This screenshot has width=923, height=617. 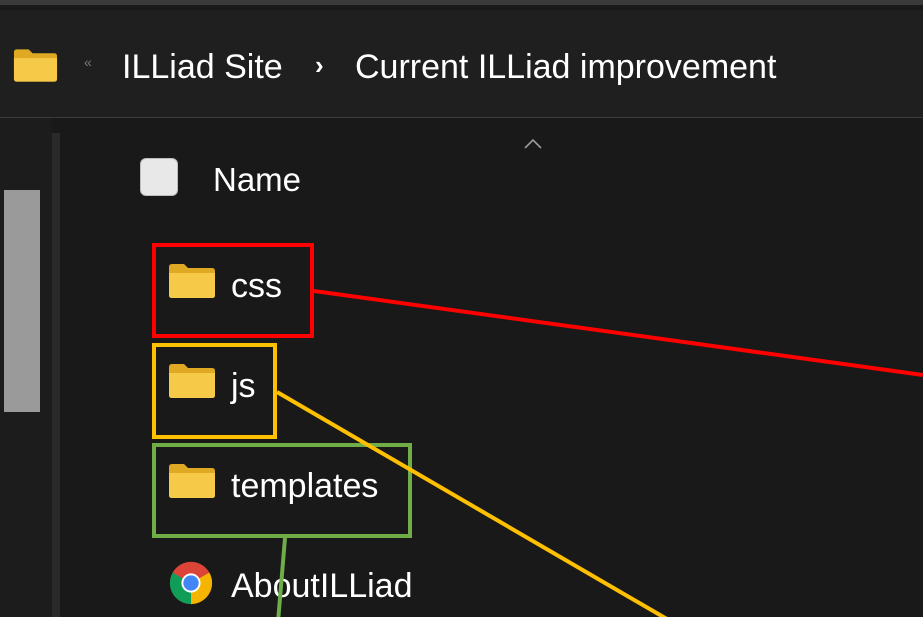 I want to click on annotation-box-css, so click(x=233, y=290).